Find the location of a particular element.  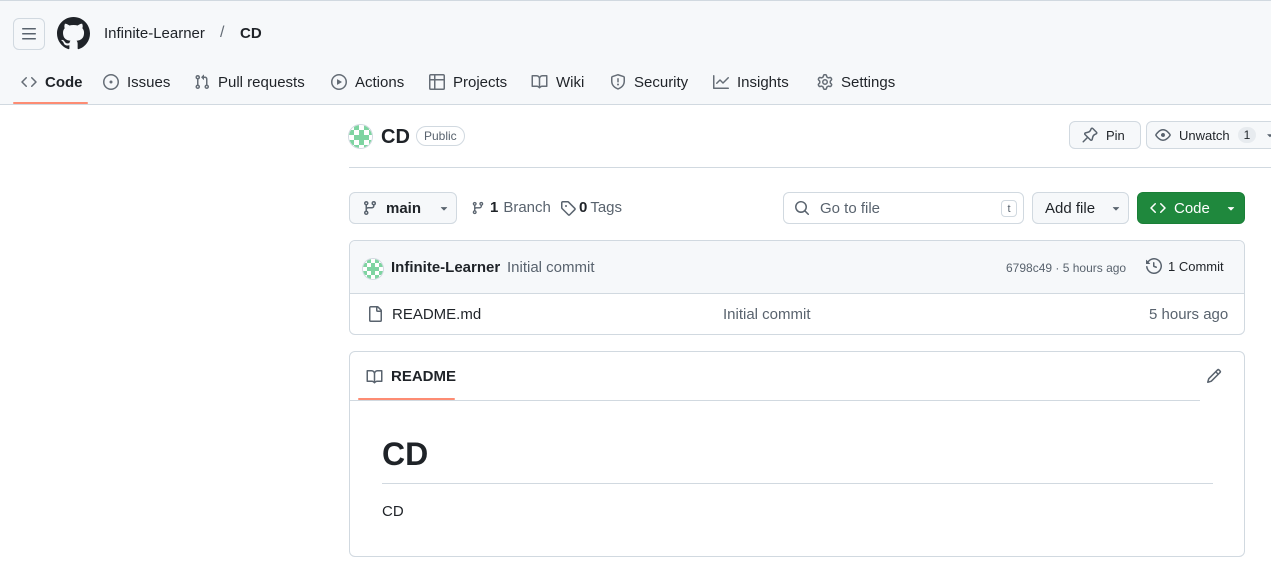

breadcrumb-owner-link: Infinite-Learner is located at coordinates (154, 33).